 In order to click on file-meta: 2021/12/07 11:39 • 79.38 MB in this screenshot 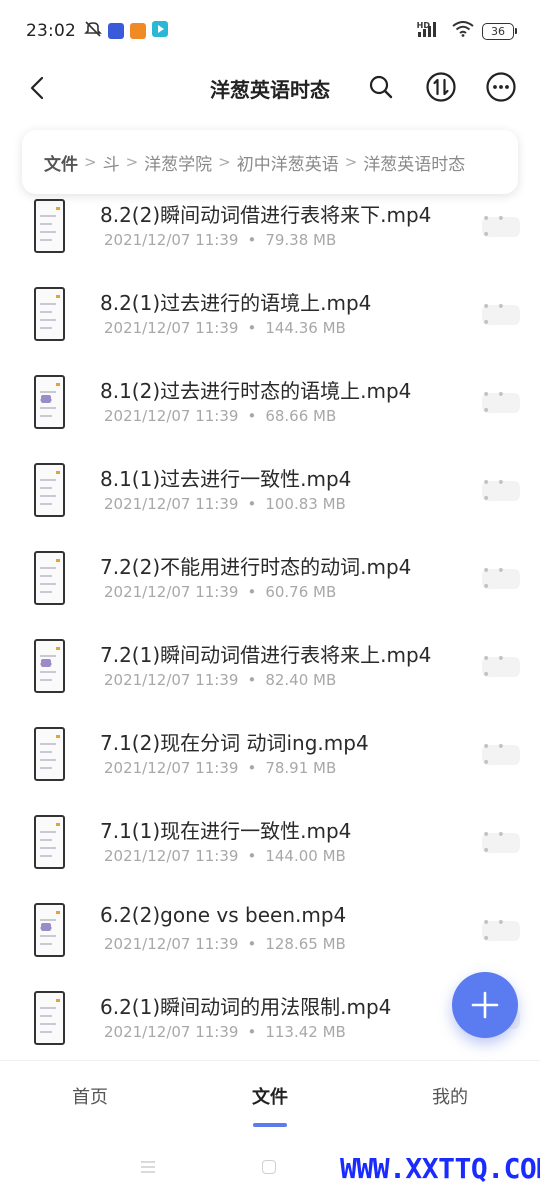, I will do `click(220, 240)`.